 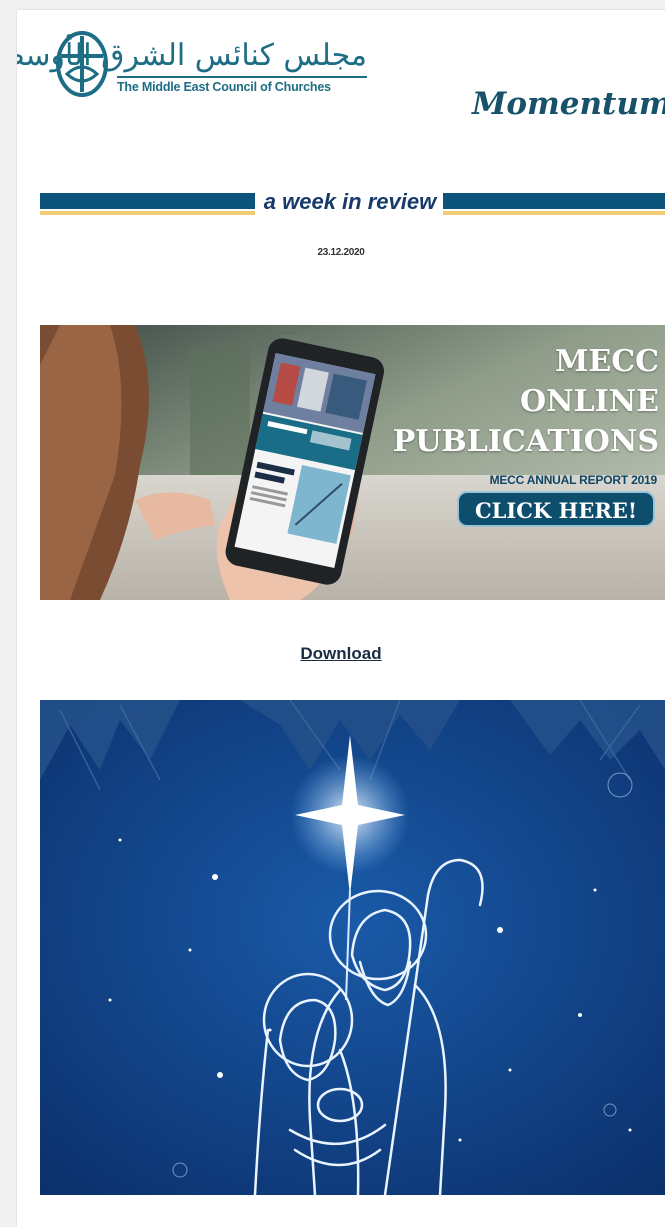 I want to click on band-gold-left, so click(x=147, y=213).